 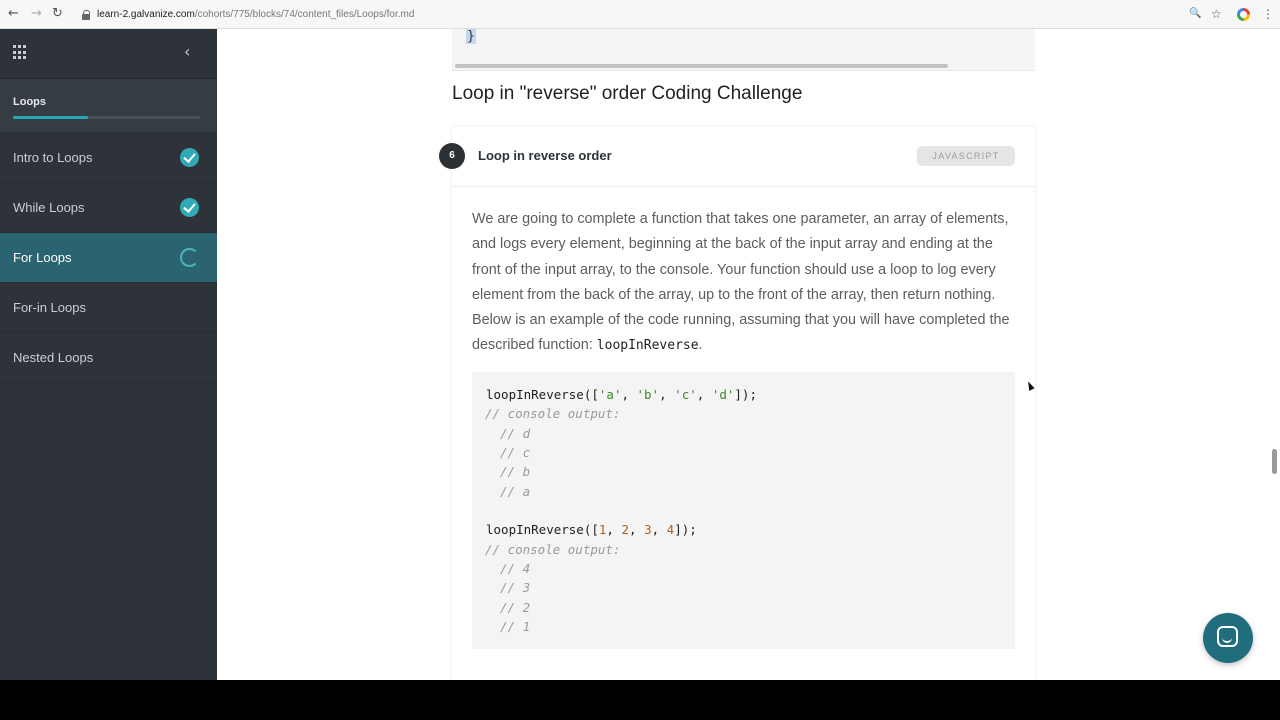 I want to click on chat-support-button, so click(x=1228, y=638).